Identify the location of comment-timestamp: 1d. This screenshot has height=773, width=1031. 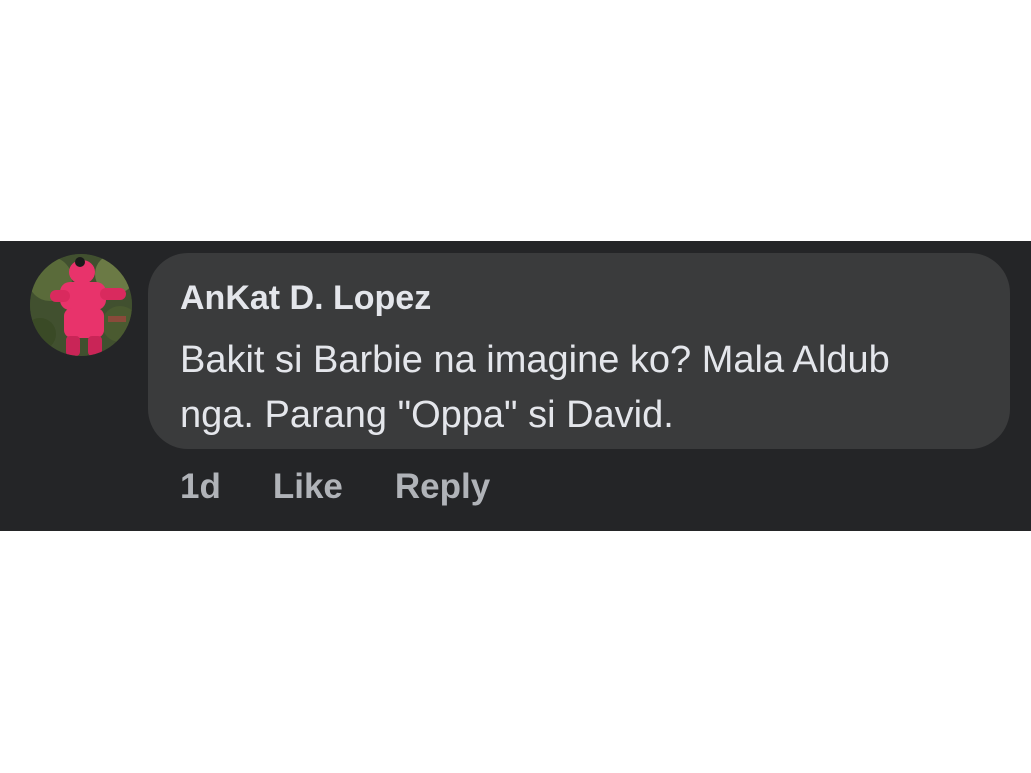
(200, 487).